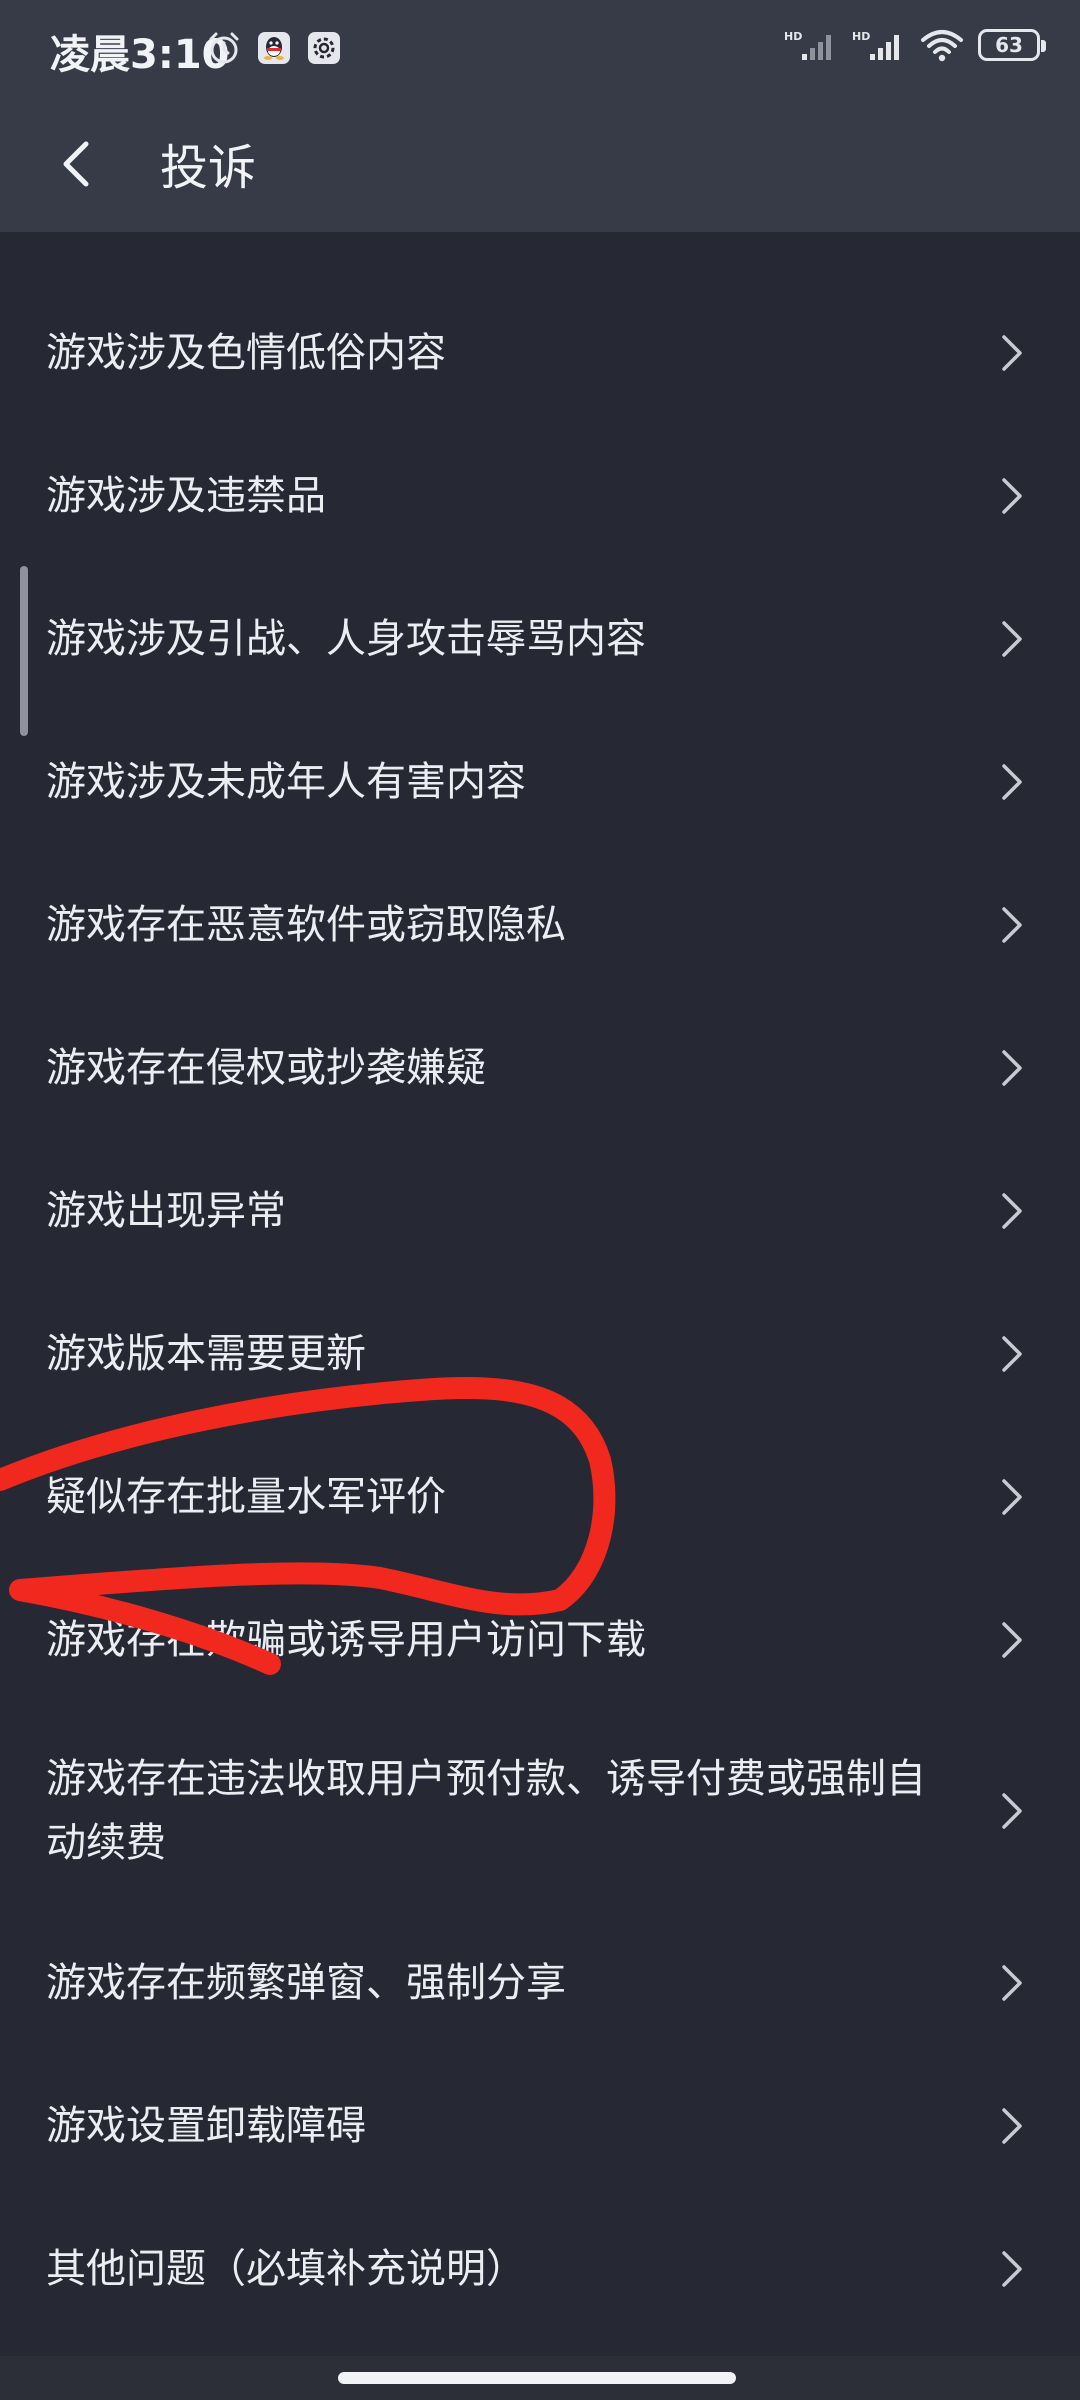 The image size is (1080, 2400). What do you see at coordinates (540, 256) in the screenshot?
I see `complaint-item: 游戏涉及不良价值导向内容` at bounding box center [540, 256].